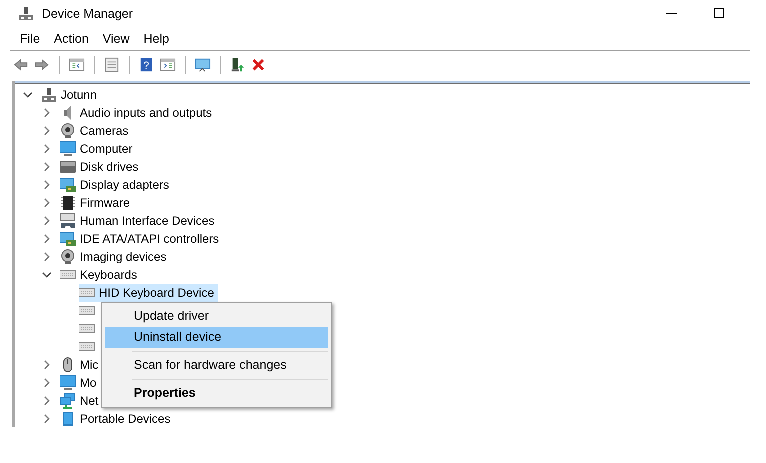 This screenshot has width=766, height=463. Describe the element at coordinates (147, 221) in the screenshot. I see `tree-item: Human Interface Devices` at that location.